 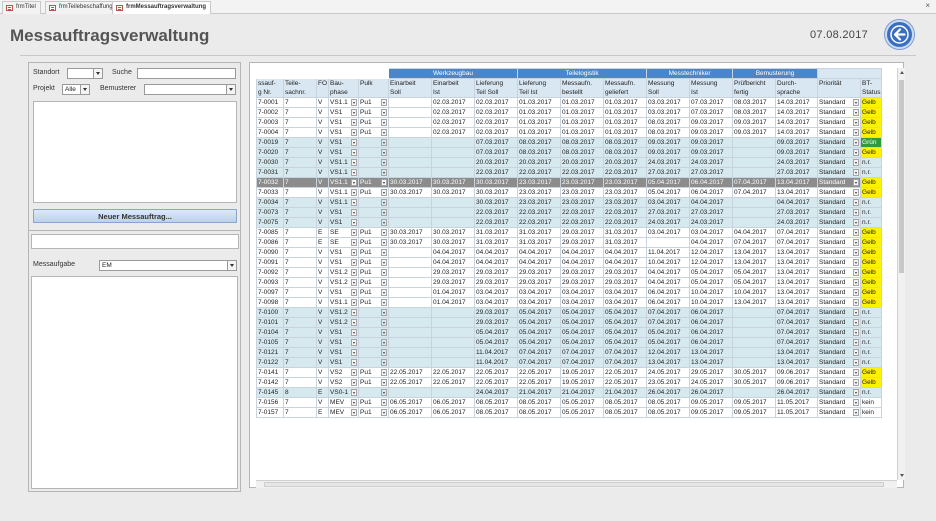 I want to click on table-cell: 7-0157, so click(x=270, y=412).